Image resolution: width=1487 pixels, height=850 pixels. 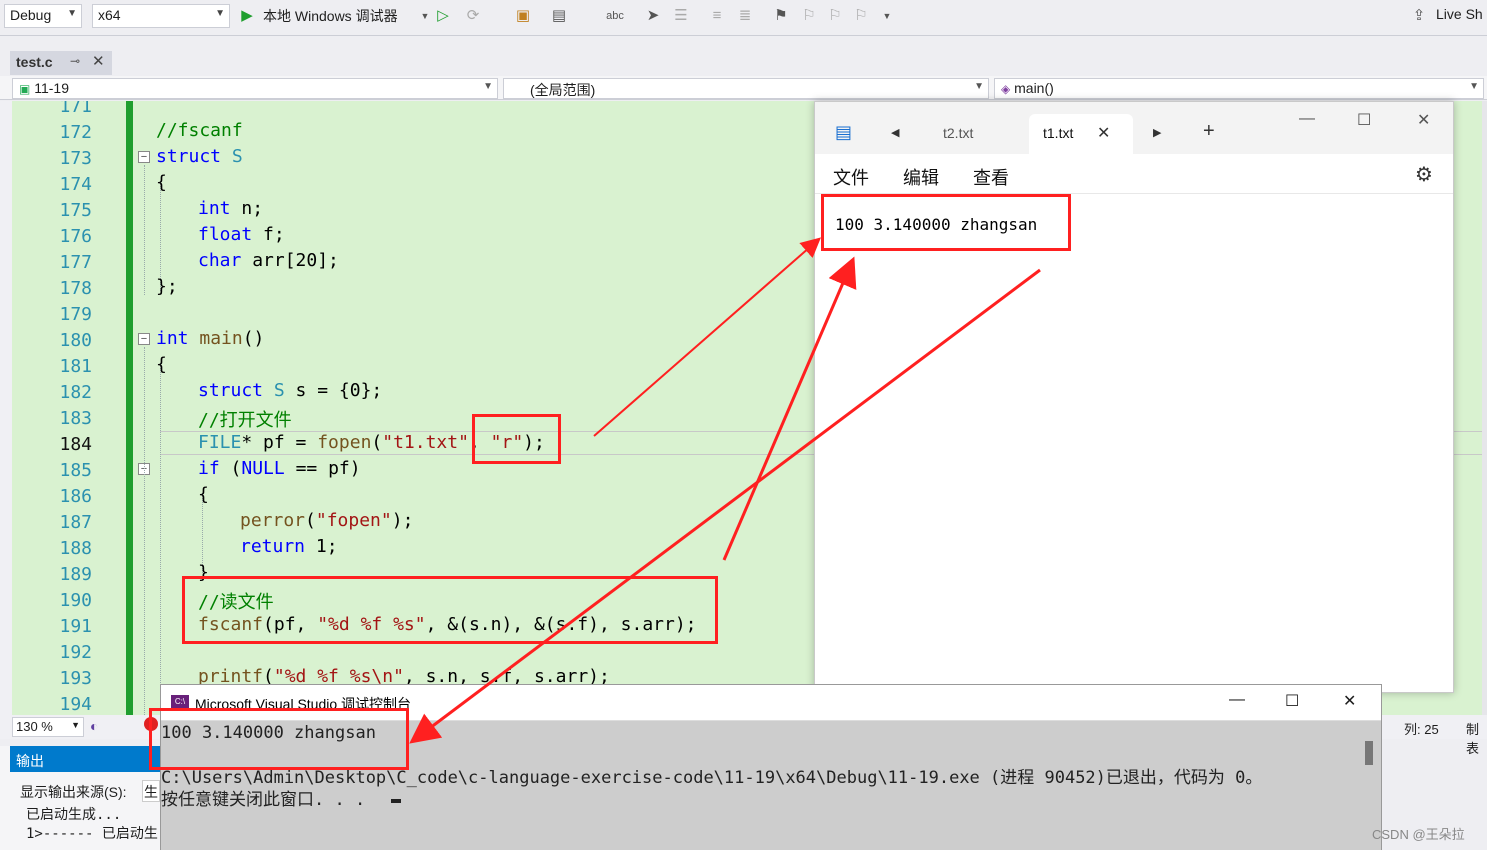 I want to click on column-indicator: 列: 25, so click(x=1421, y=729).